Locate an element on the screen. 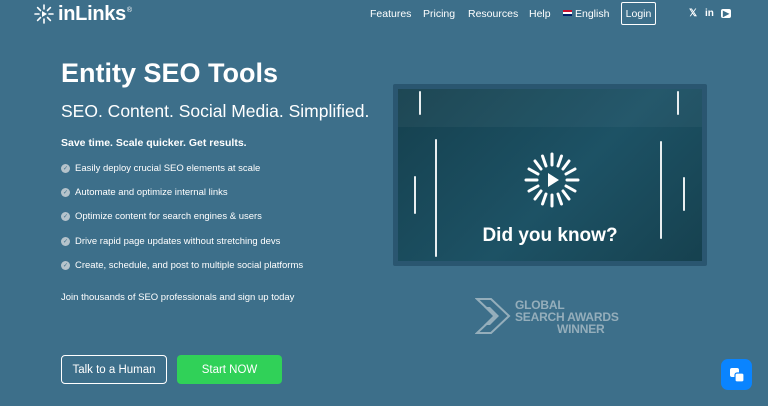 The width and height of the screenshot is (768, 406). award-arrow-icon is located at coordinates (493, 316).